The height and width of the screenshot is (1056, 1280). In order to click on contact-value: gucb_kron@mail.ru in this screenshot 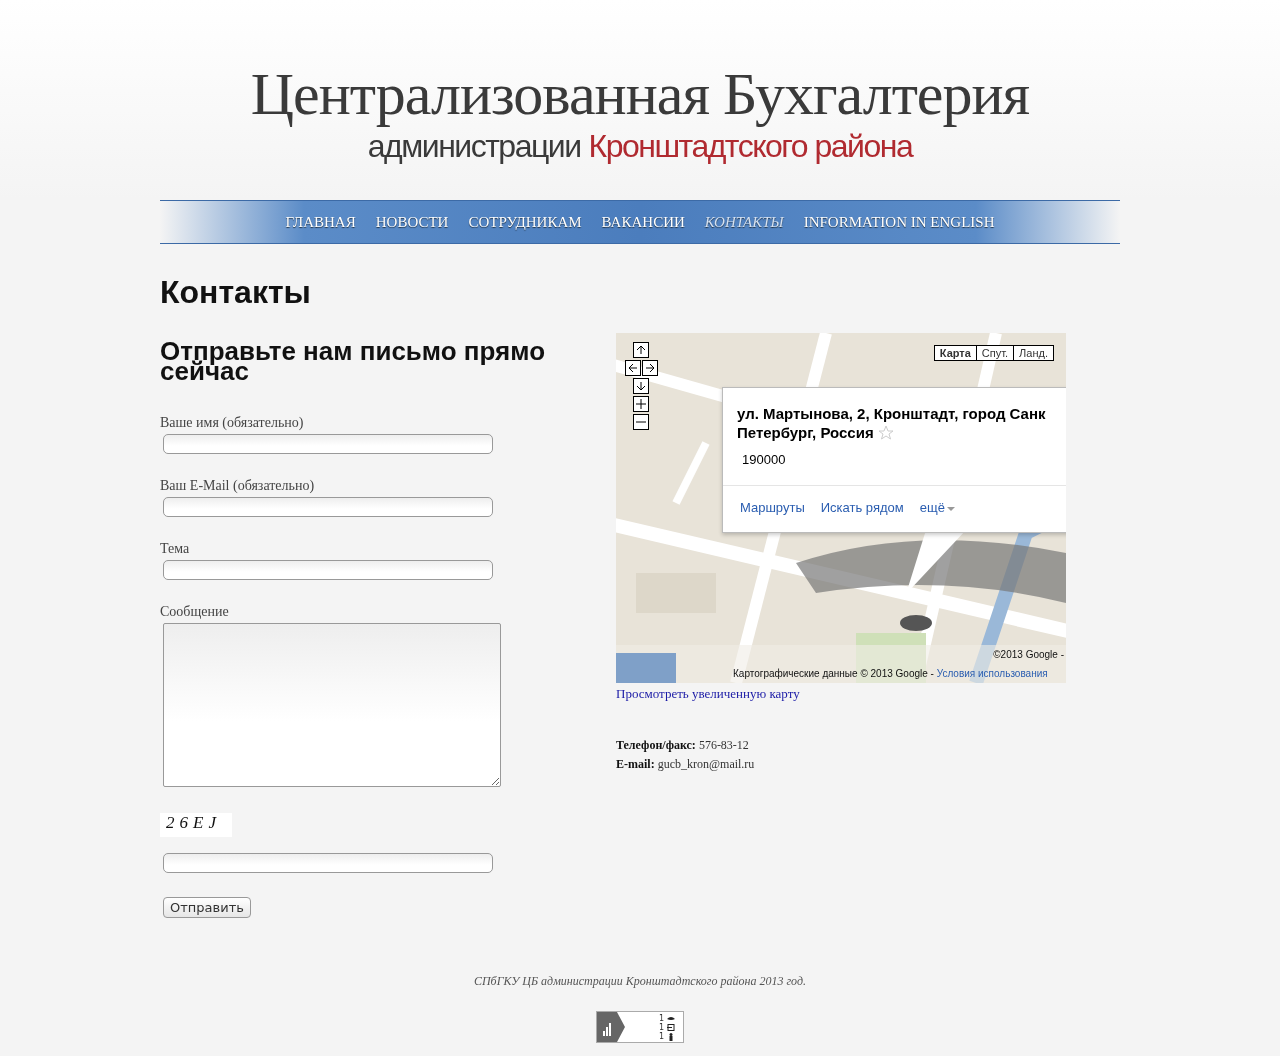, I will do `click(706, 764)`.